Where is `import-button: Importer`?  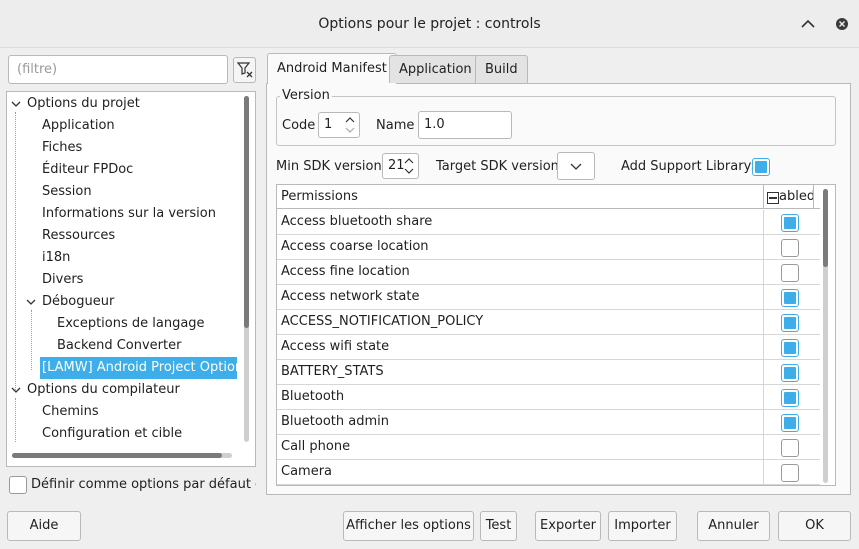
import-button: Importer is located at coordinates (642, 526).